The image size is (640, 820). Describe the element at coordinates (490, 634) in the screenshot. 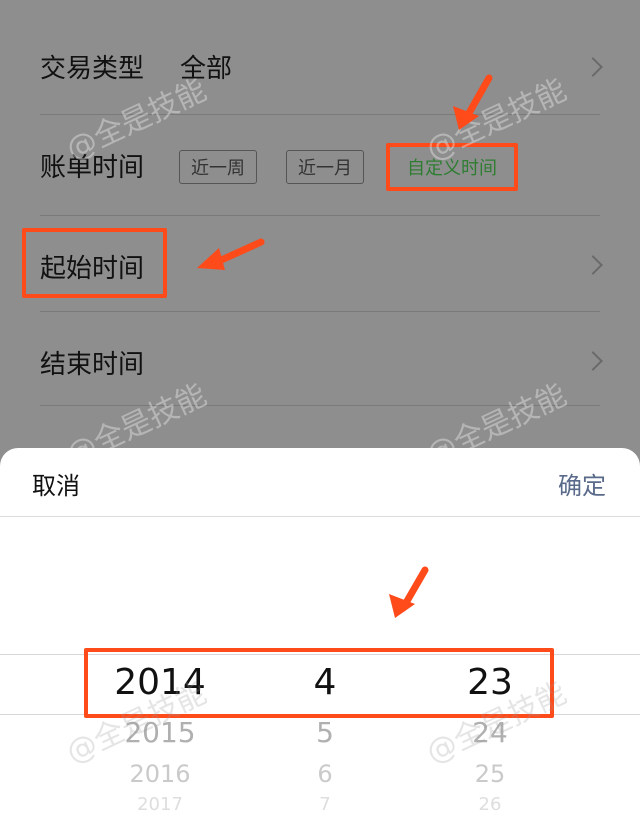

I see `day-wheel: 23 24 25 26` at that location.